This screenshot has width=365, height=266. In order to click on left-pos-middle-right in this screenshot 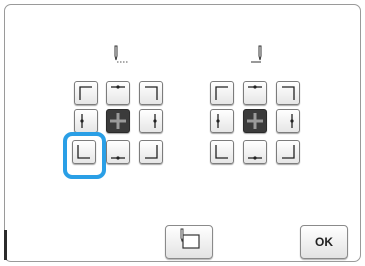, I will do `click(151, 121)`.